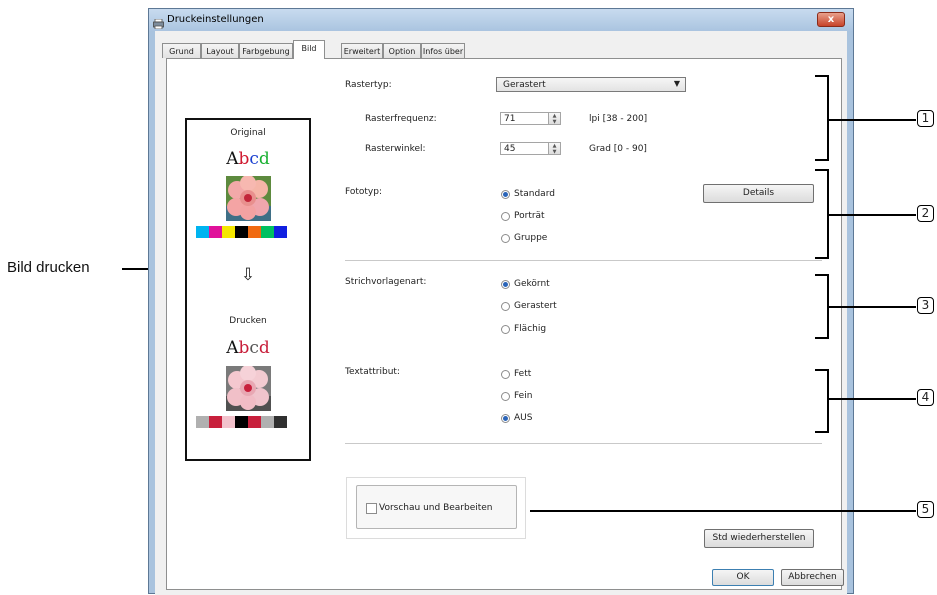  I want to click on details-button: Details, so click(758, 193).